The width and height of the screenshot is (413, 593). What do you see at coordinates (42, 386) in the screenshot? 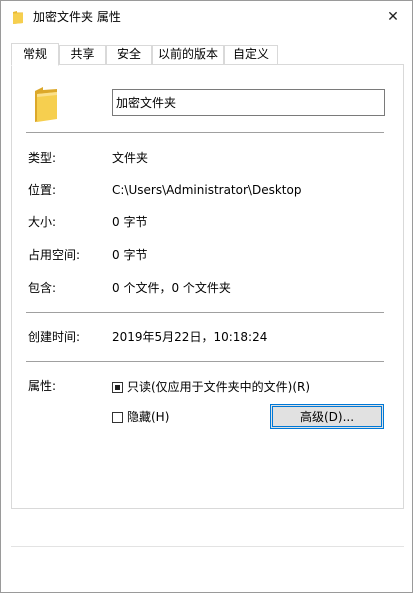
I see `attributes-label: 属性:` at bounding box center [42, 386].